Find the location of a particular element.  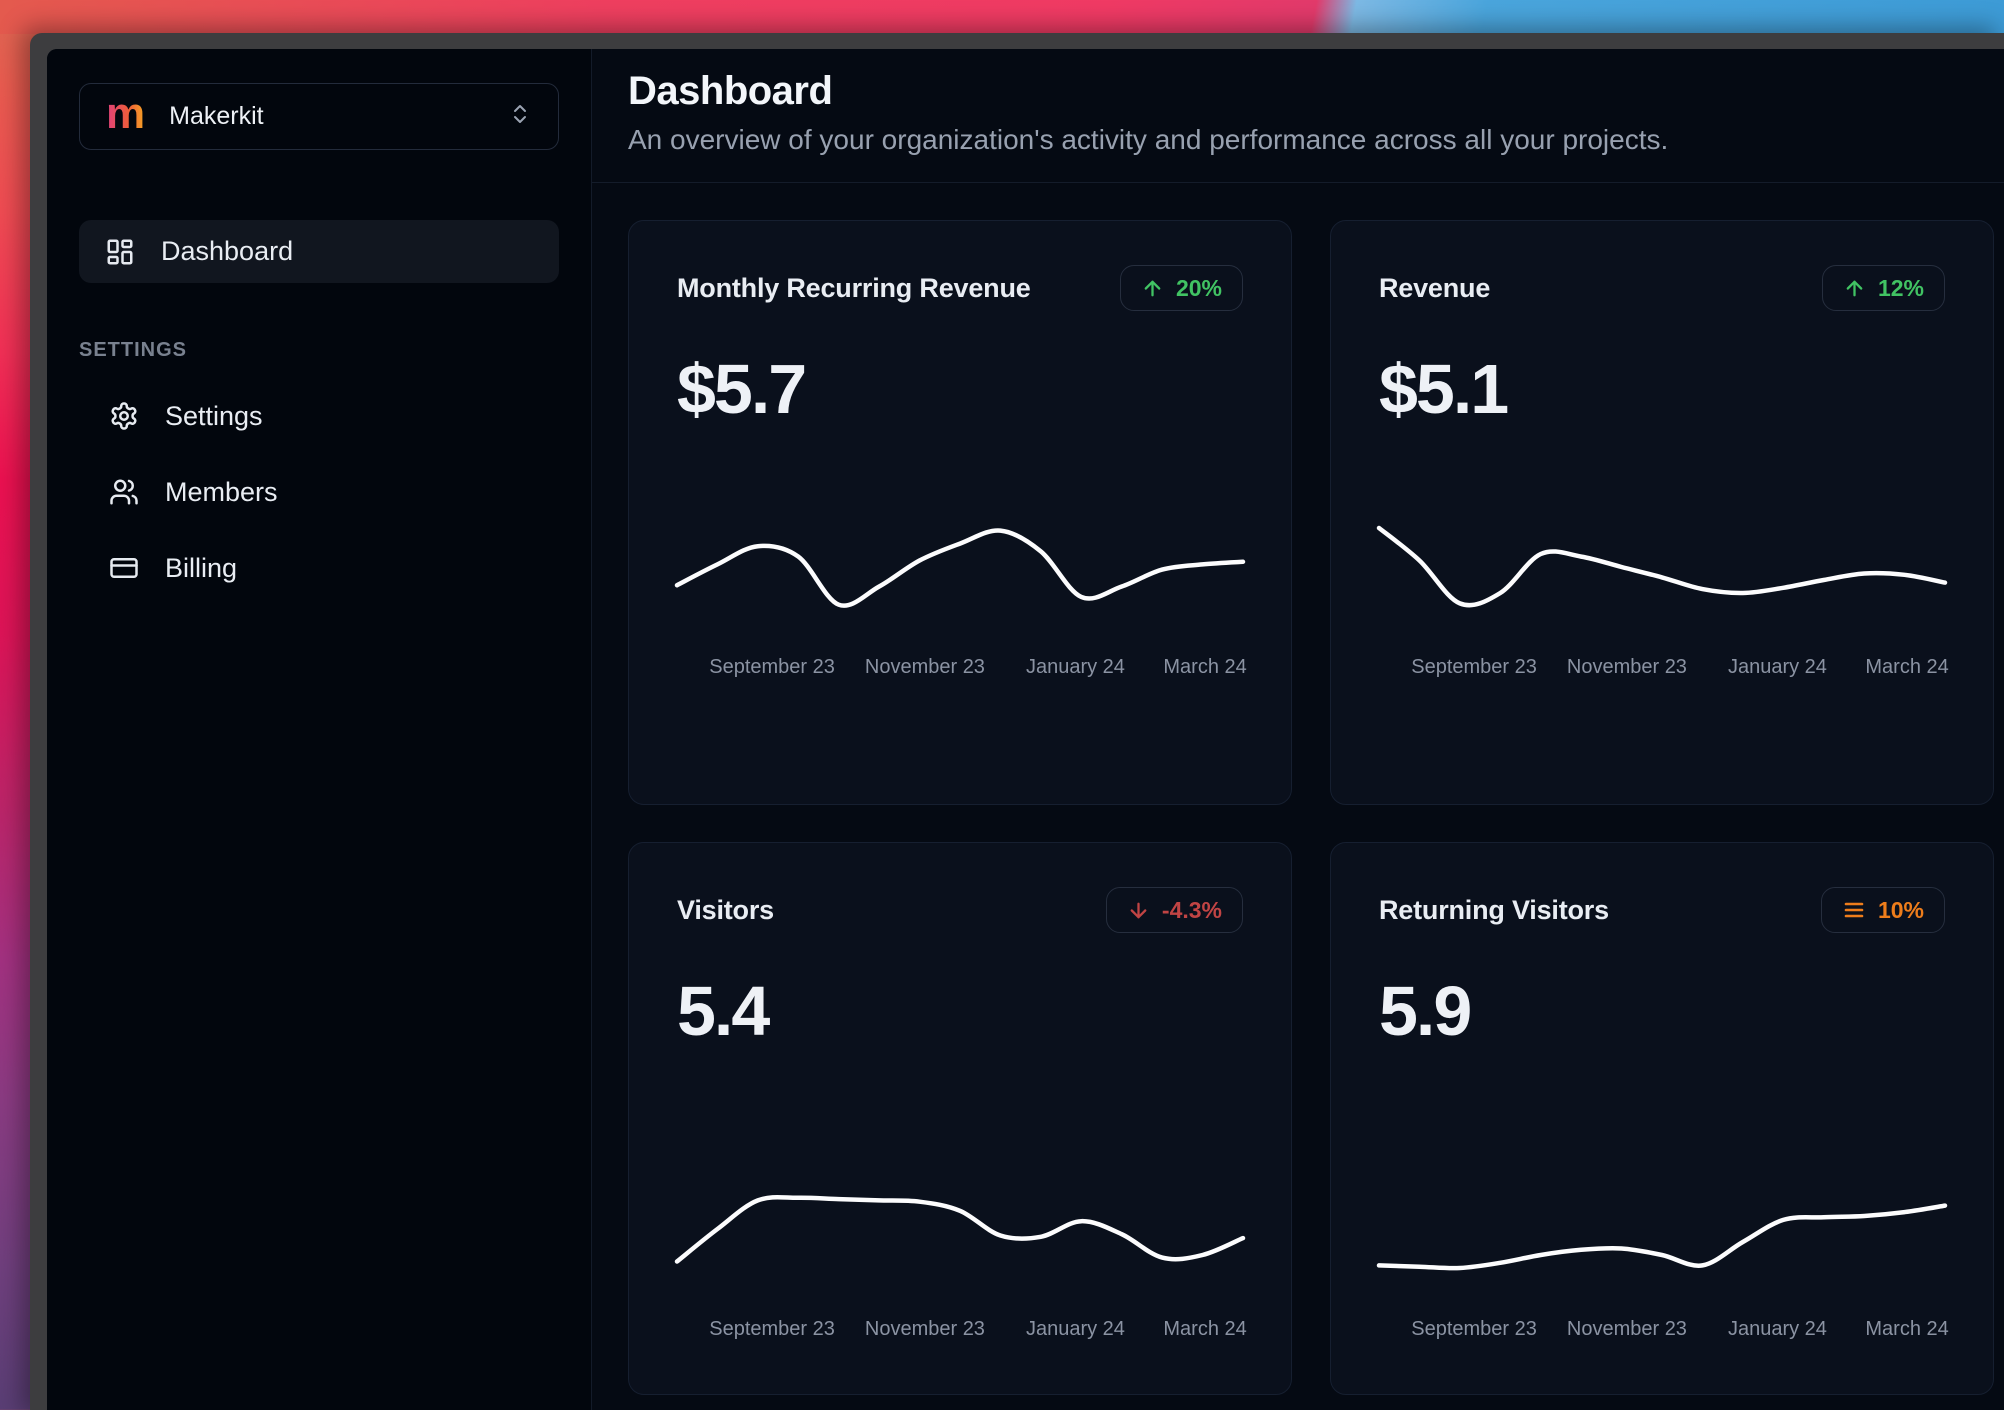

trend-badge: 20% is located at coordinates (1181, 288).